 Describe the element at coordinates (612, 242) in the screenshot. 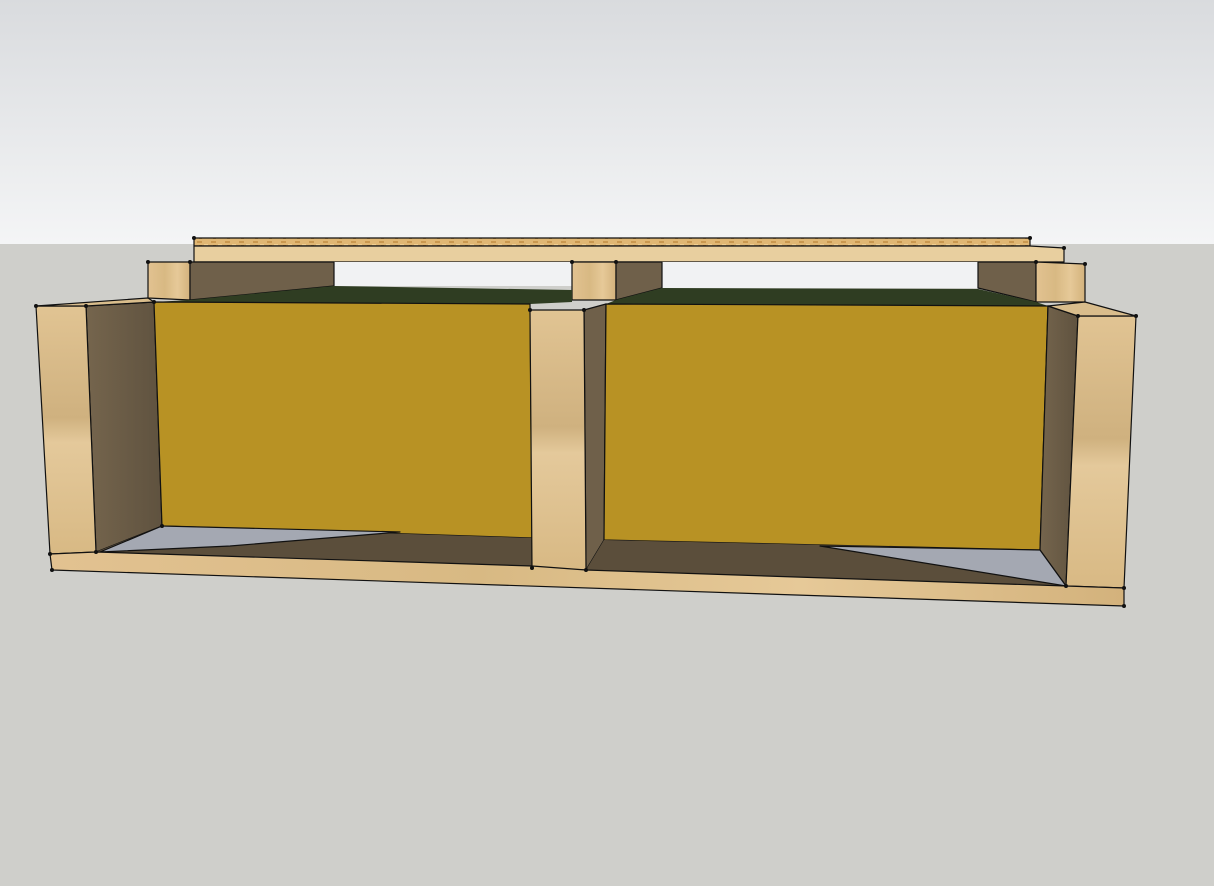

I see `osb-top-sheet` at that location.